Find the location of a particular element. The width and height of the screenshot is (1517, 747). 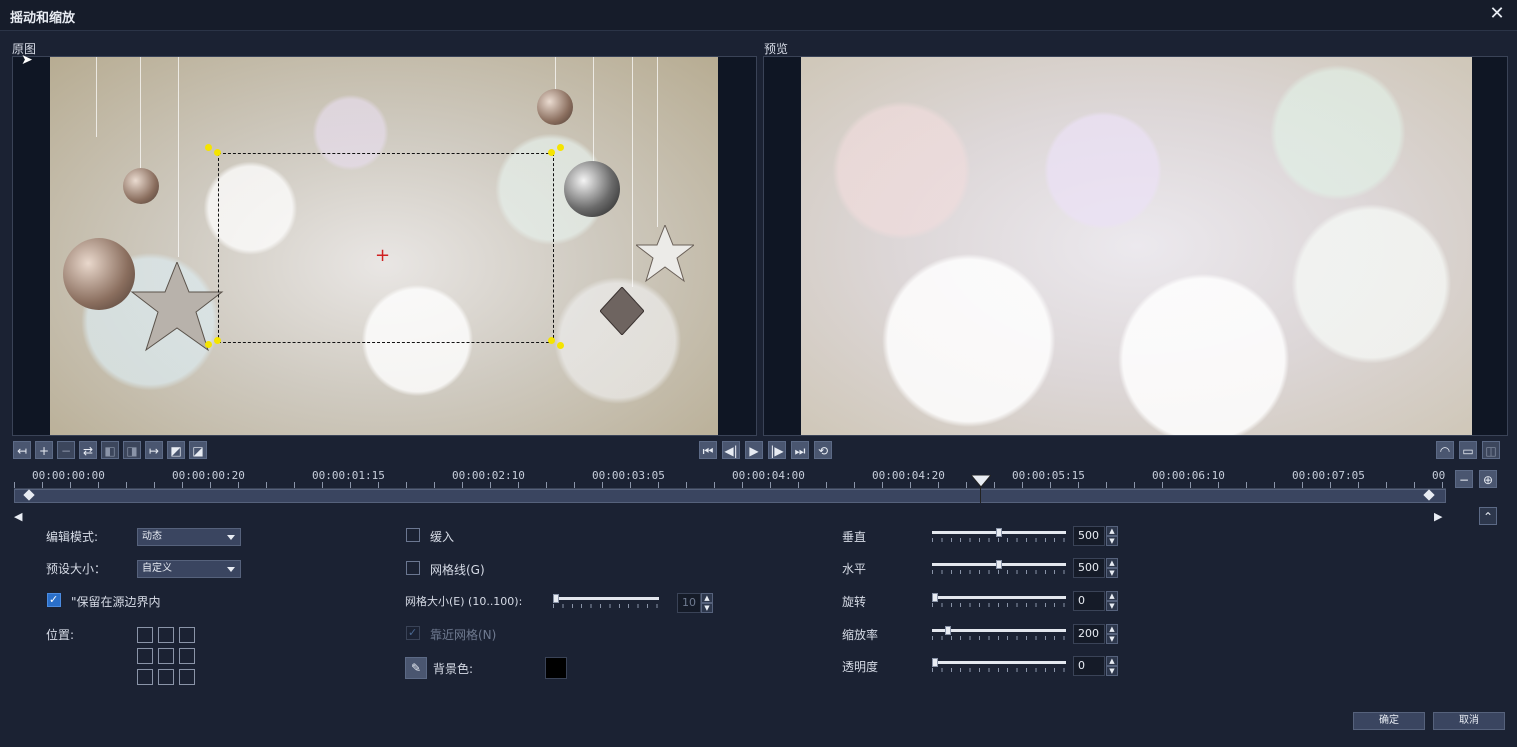

next-frame-icon: |▶ is located at coordinates (777, 450).